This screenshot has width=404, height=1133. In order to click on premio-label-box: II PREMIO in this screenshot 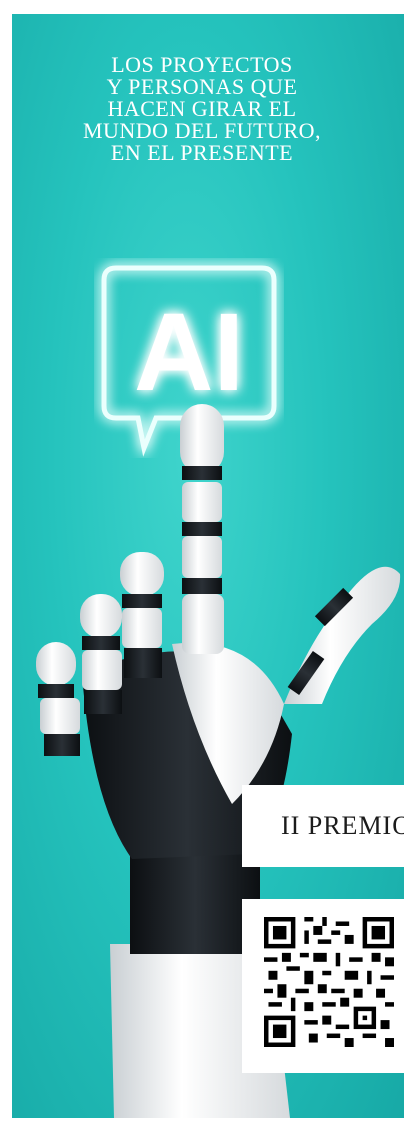, I will do `click(323, 826)`.